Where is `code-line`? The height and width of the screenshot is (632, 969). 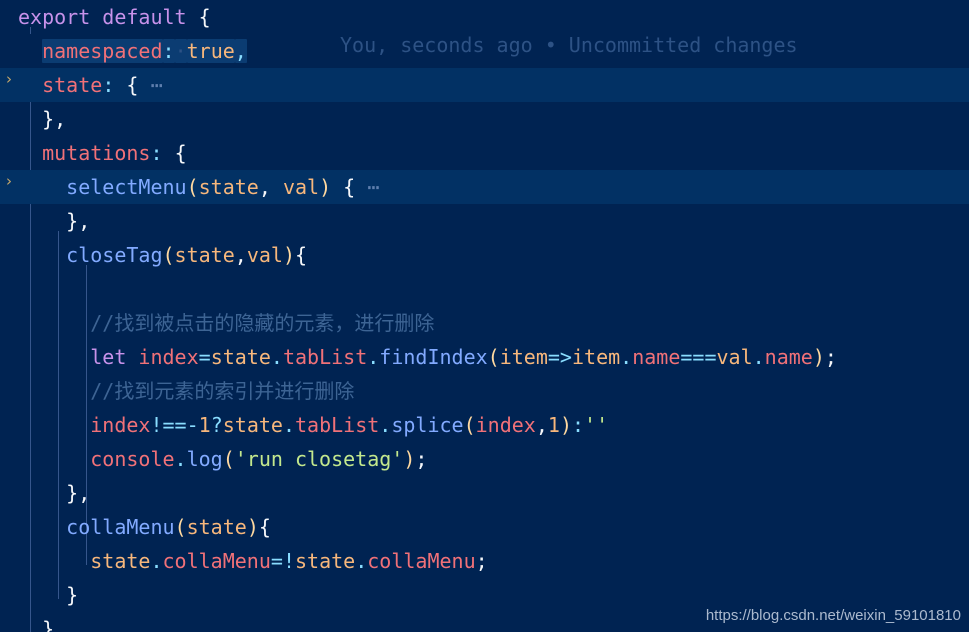 code-line is located at coordinates (484, 289).